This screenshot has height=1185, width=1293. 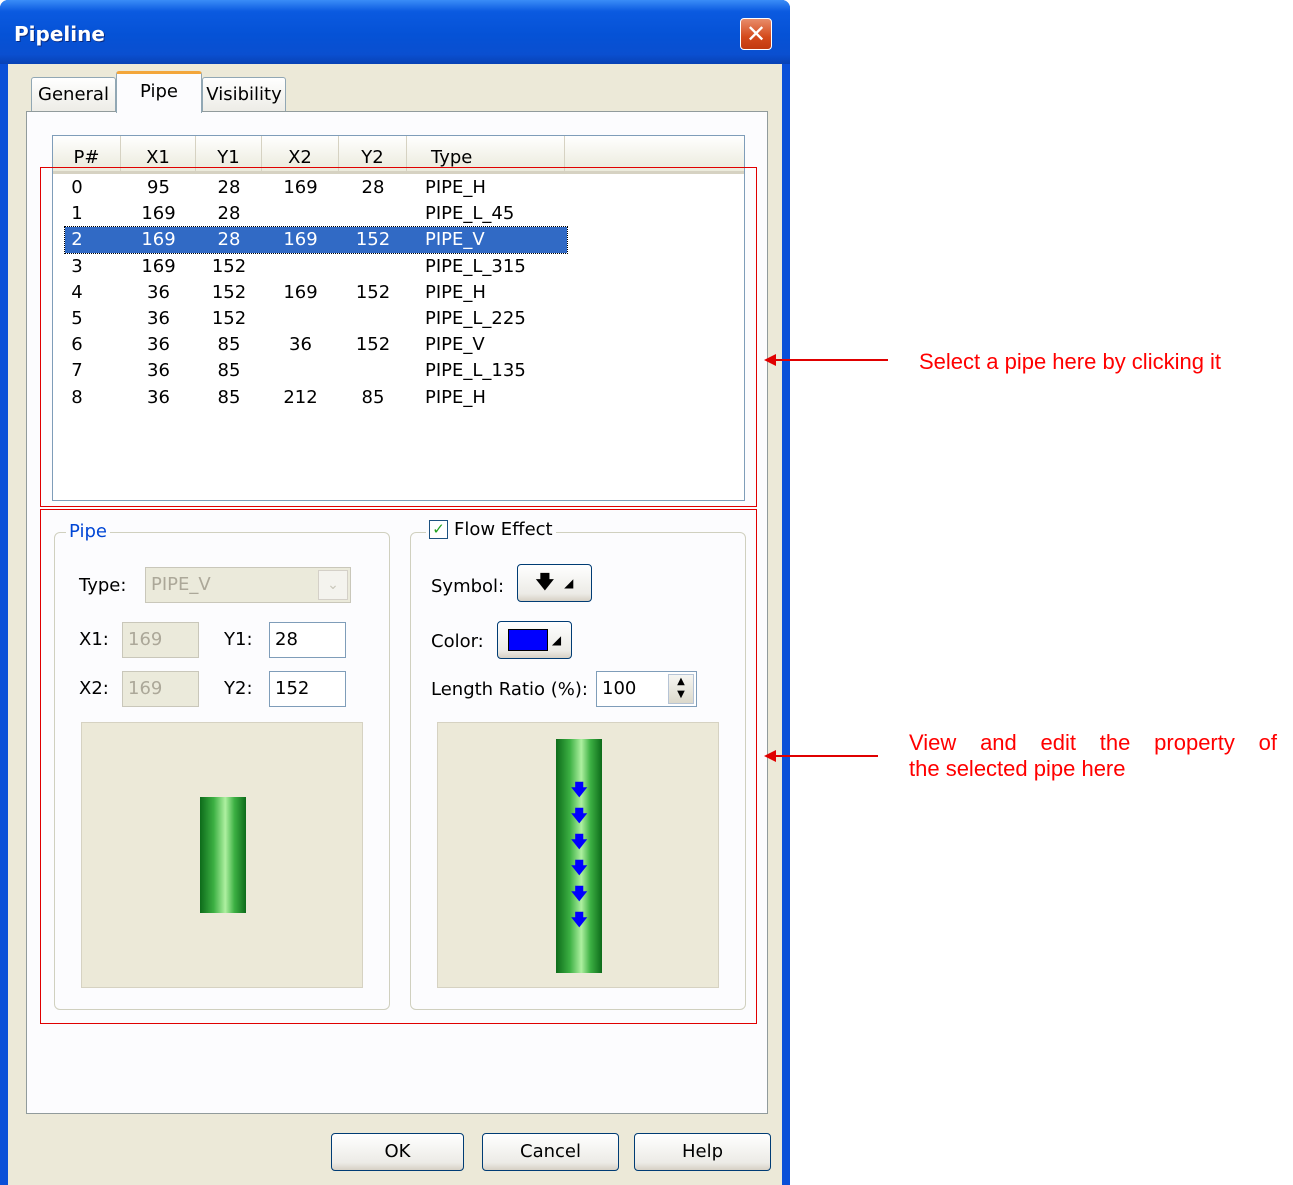 What do you see at coordinates (1093, 742) in the screenshot?
I see `edit-annotation-line1: View and edit the property of` at bounding box center [1093, 742].